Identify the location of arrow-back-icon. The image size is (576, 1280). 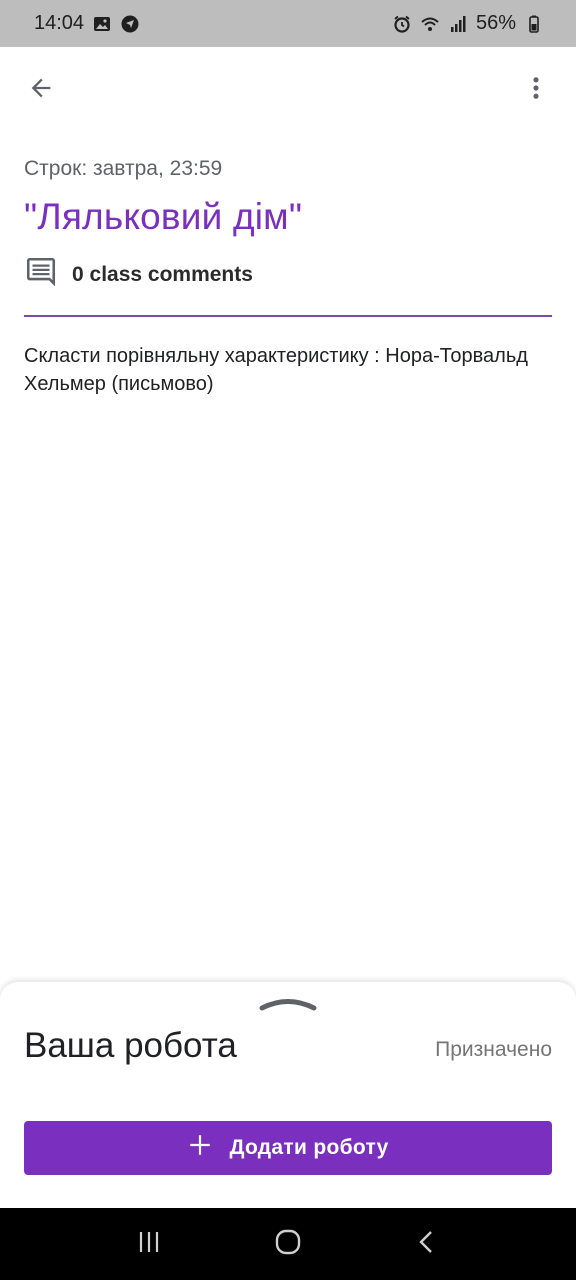
(41, 90).